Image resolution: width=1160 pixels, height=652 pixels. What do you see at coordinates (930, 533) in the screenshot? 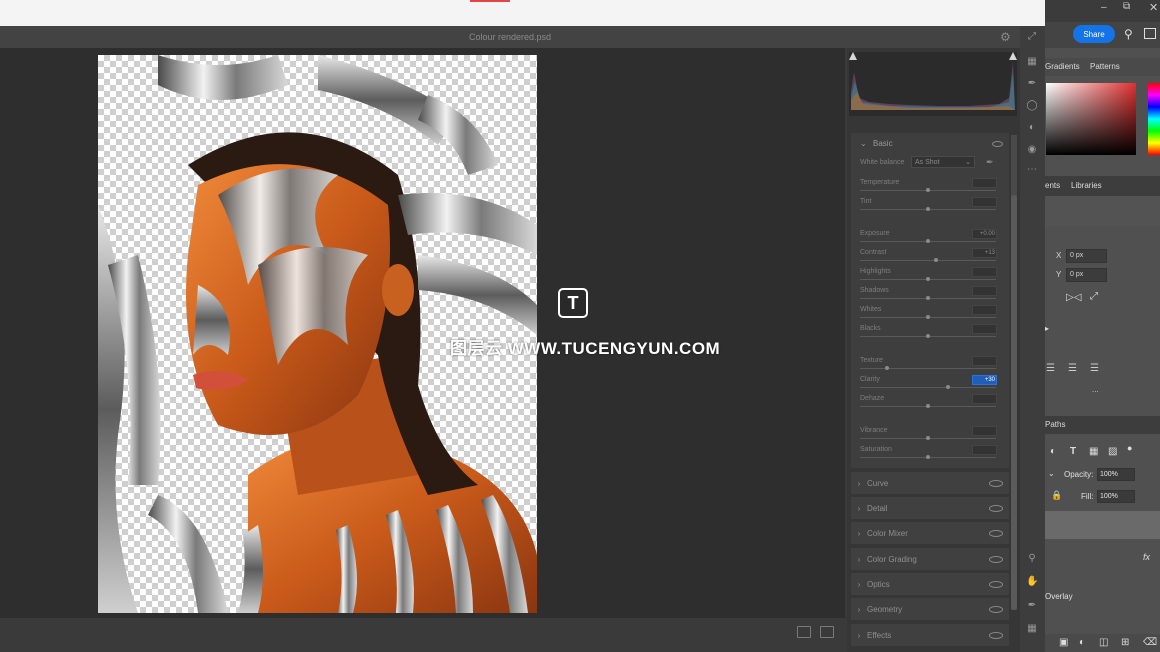
I see `section-color-mixer: › Color Mixer` at bounding box center [930, 533].